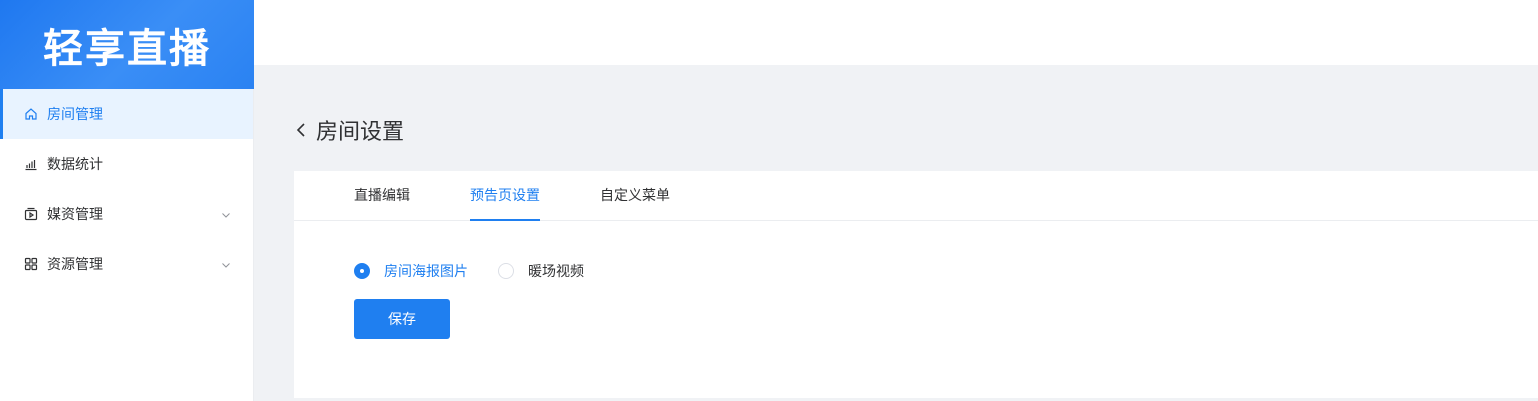 This screenshot has height=401, width=1538. I want to click on radio-warmup-video: 暖场视频, so click(541, 271).